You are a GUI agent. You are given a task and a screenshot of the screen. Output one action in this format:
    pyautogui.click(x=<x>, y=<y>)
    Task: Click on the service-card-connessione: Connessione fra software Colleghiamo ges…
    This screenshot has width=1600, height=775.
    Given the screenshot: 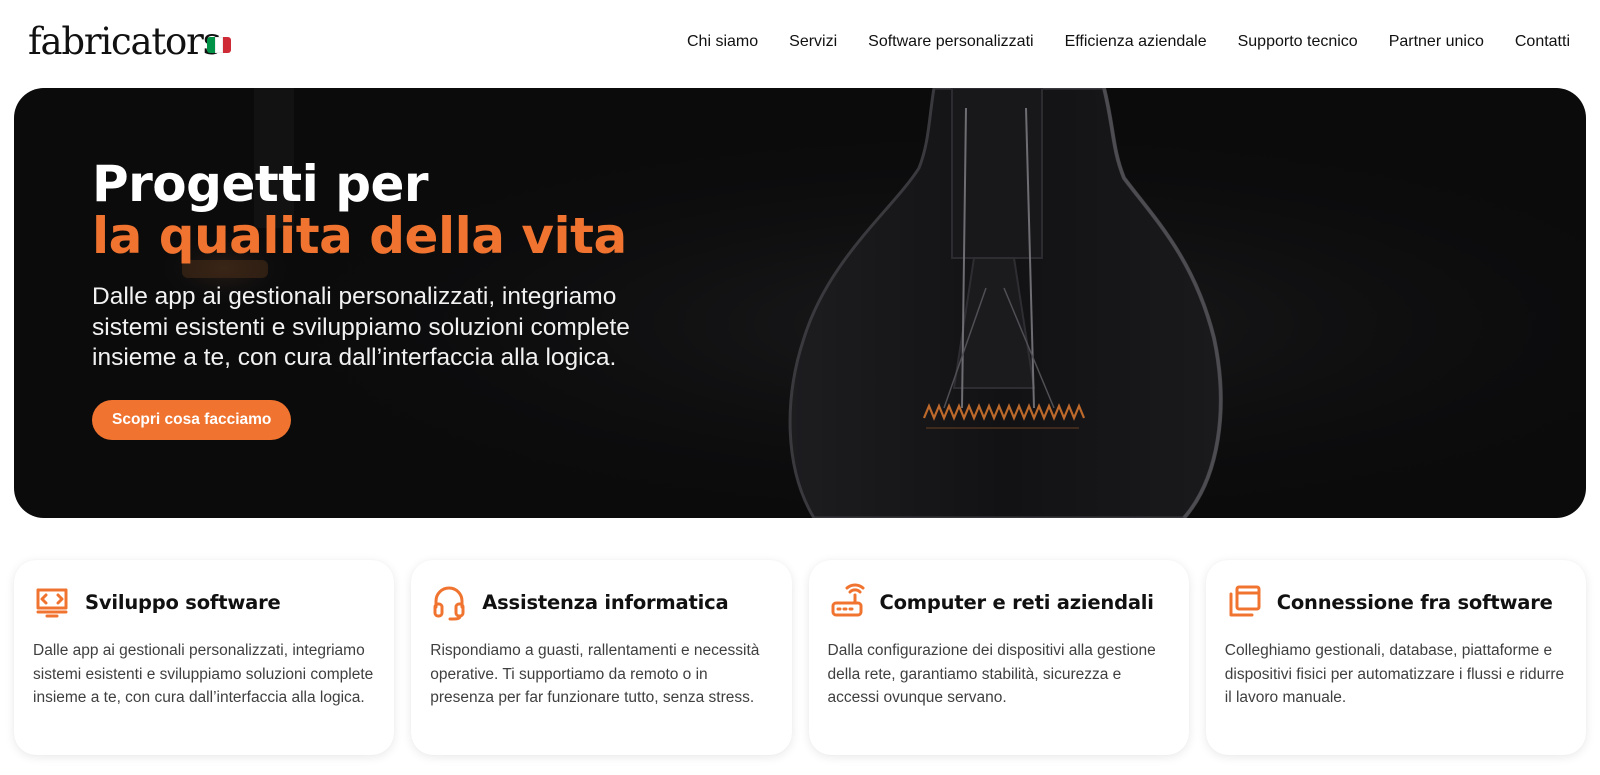 What is the action you would take?
    pyautogui.click(x=1395, y=657)
    